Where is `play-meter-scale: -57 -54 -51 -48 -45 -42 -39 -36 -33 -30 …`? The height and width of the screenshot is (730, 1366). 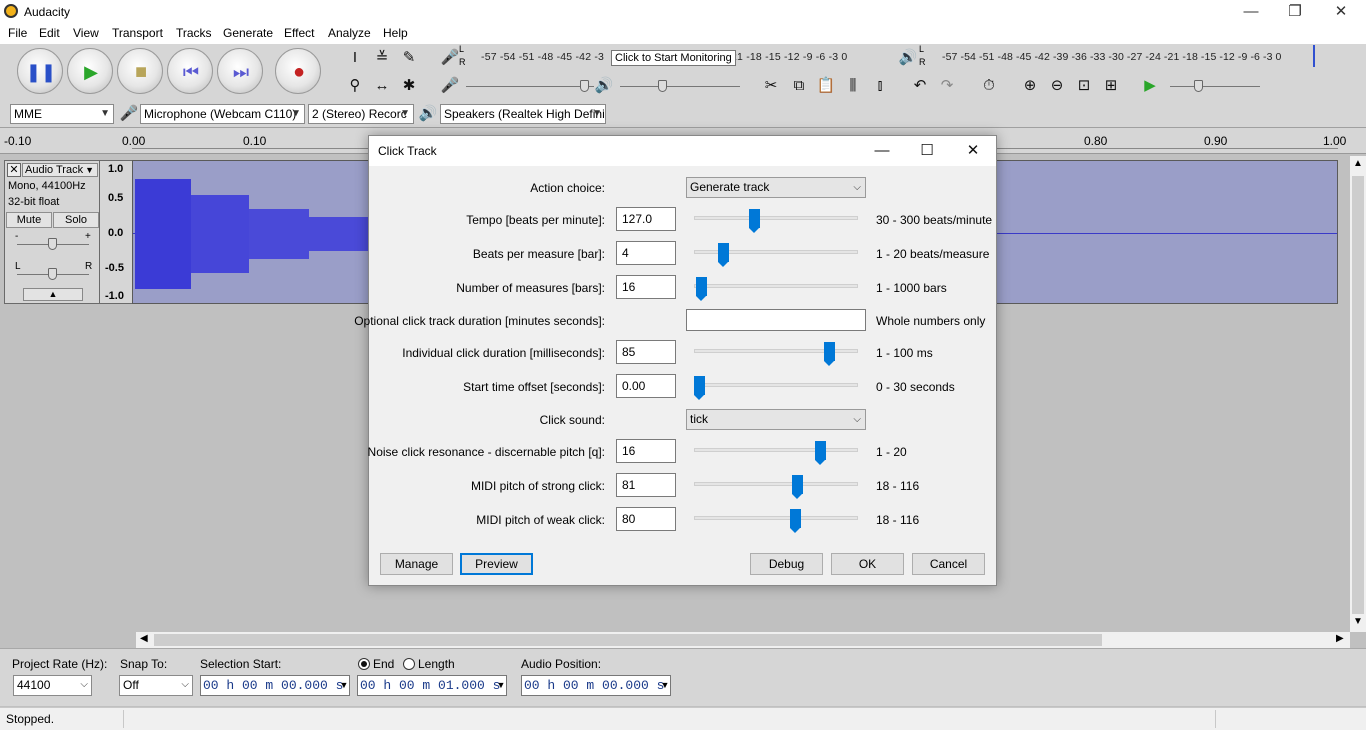 play-meter-scale: -57 -54 -51 -48 -45 -42 -39 -36 -33 -30 … is located at coordinates (1112, 57).